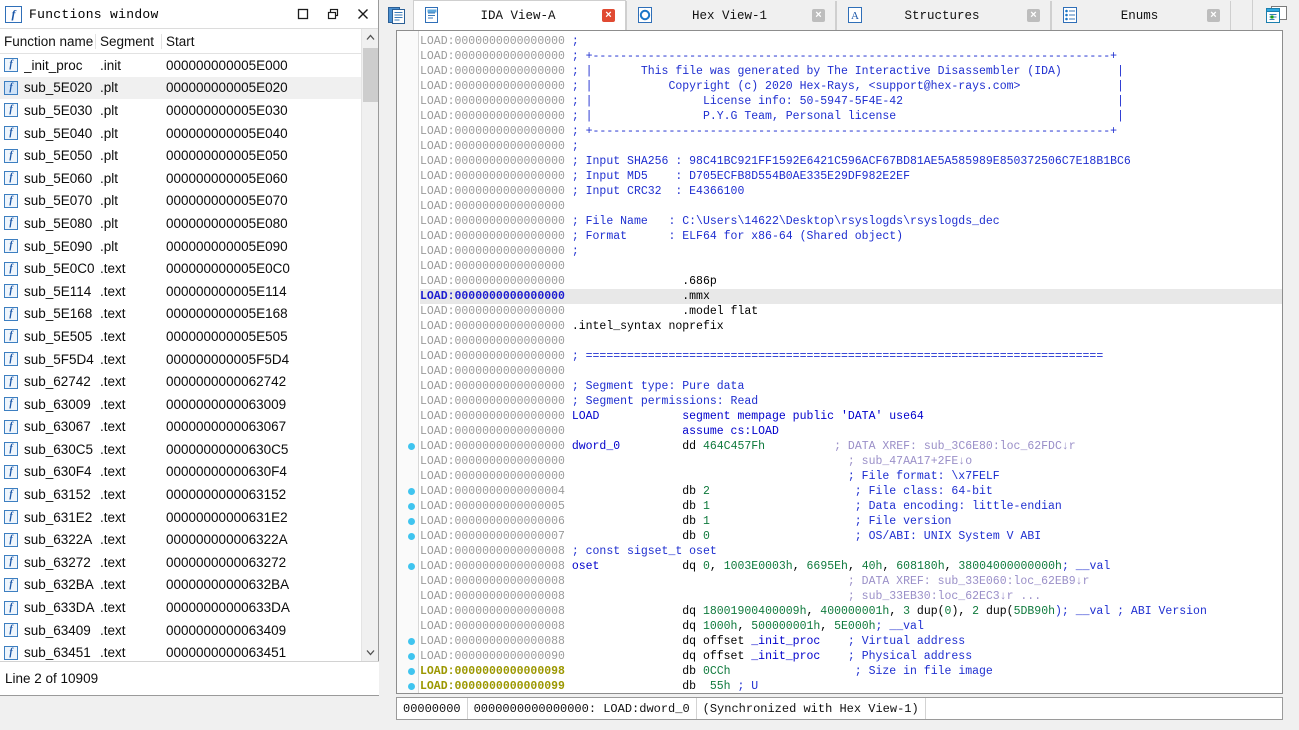 Image resolution: width=1299 pixels, height=730 pixels. What do you see at coordinates (180, 651) in the screenshot?
I see `table-row: f sub_63451 .text 0000000000063451` at bounding box center [180, 651].